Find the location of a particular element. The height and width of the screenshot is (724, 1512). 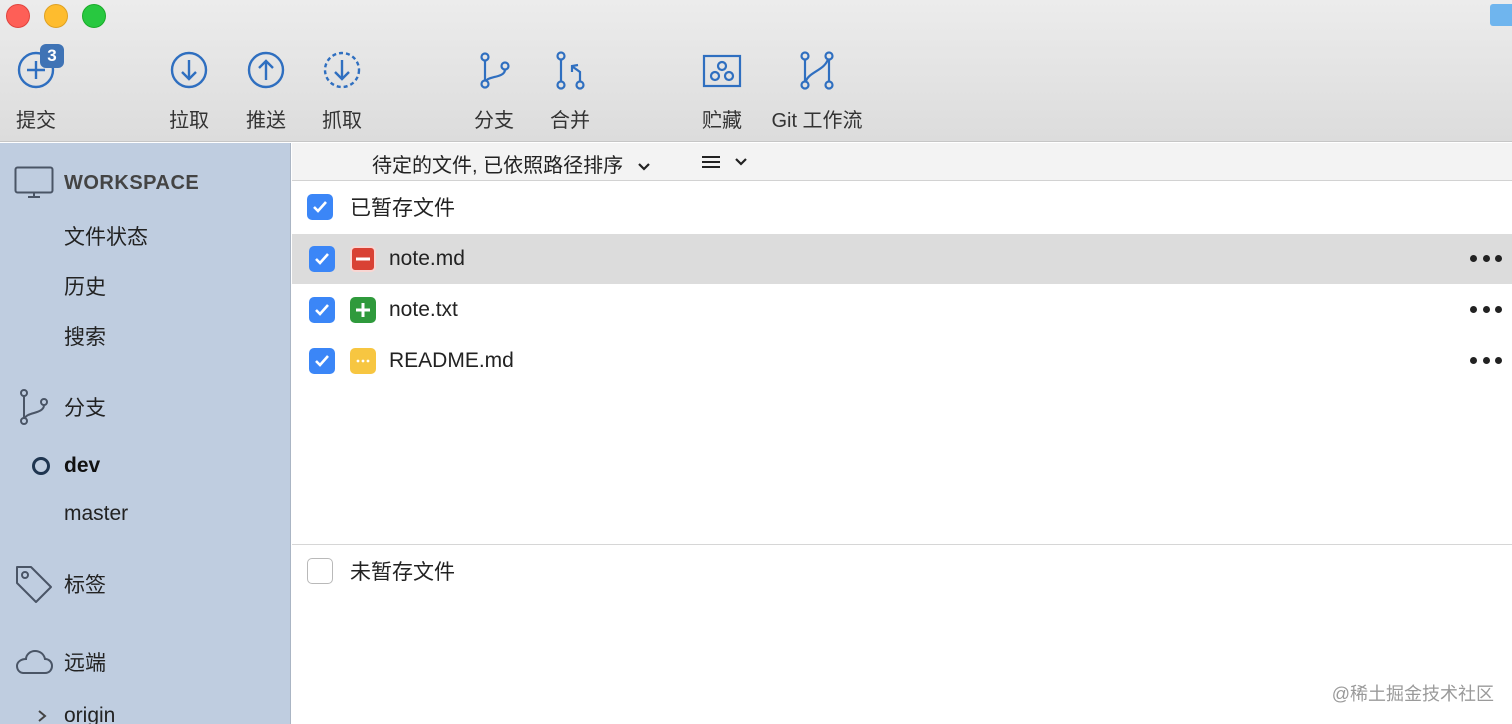

zoom-window-button is located at coordinates (94, 16).